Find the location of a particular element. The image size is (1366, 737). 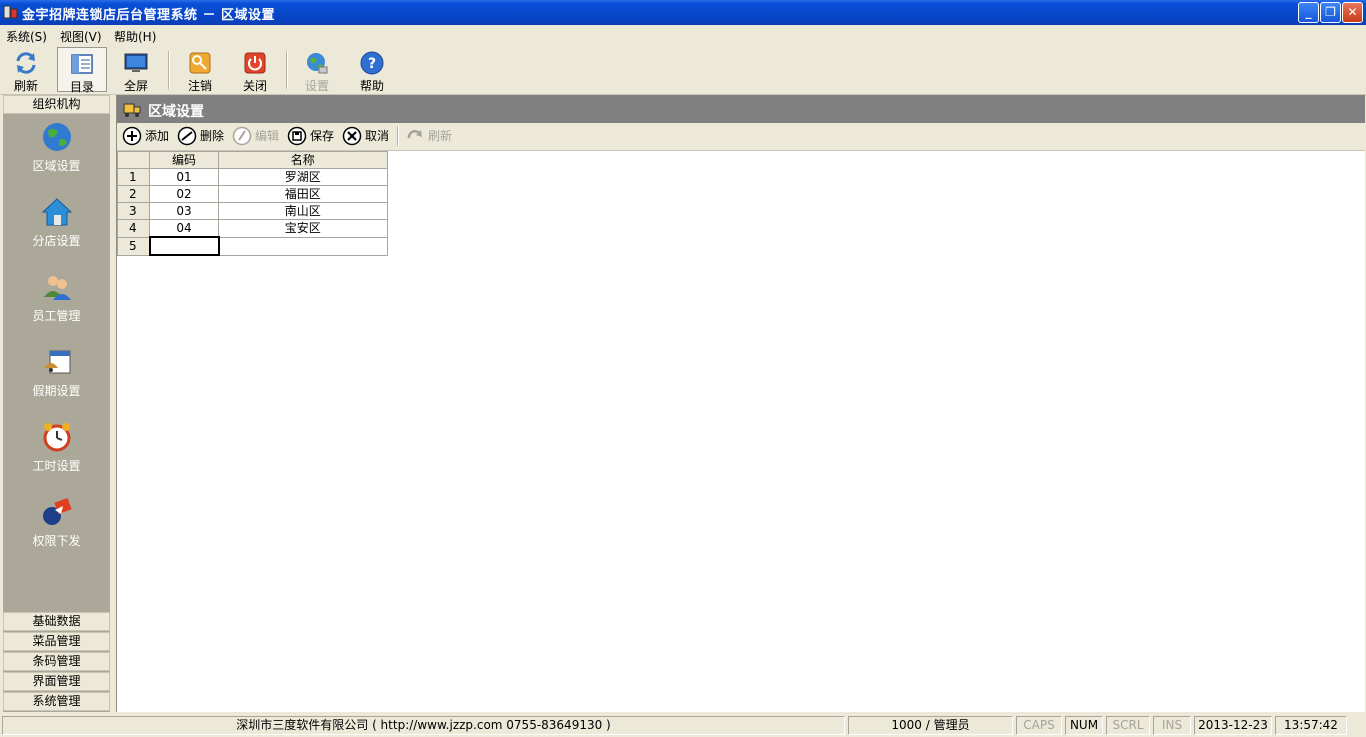

row-number-header is located at coordinates (133, 160).